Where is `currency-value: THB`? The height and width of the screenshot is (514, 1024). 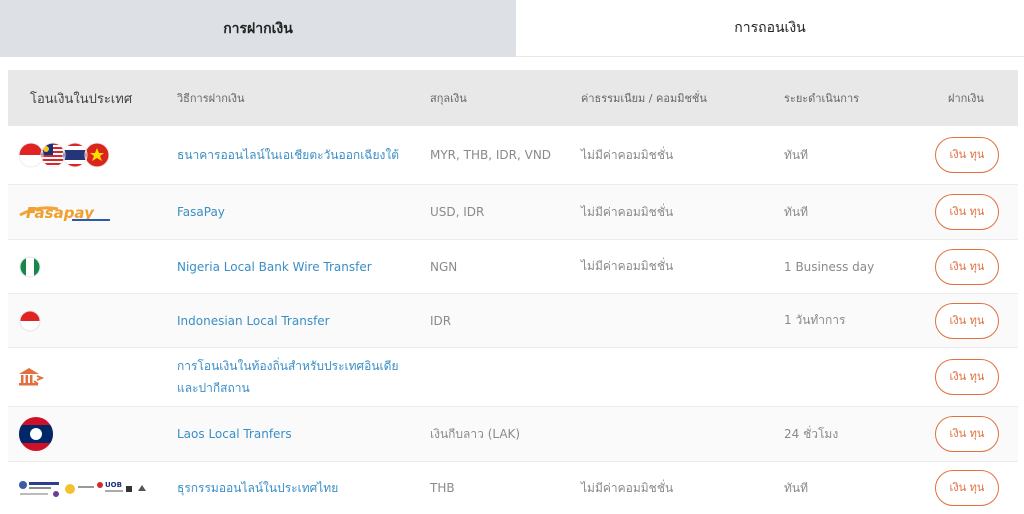
currency-value: THB is located at coordinates (442, 488).